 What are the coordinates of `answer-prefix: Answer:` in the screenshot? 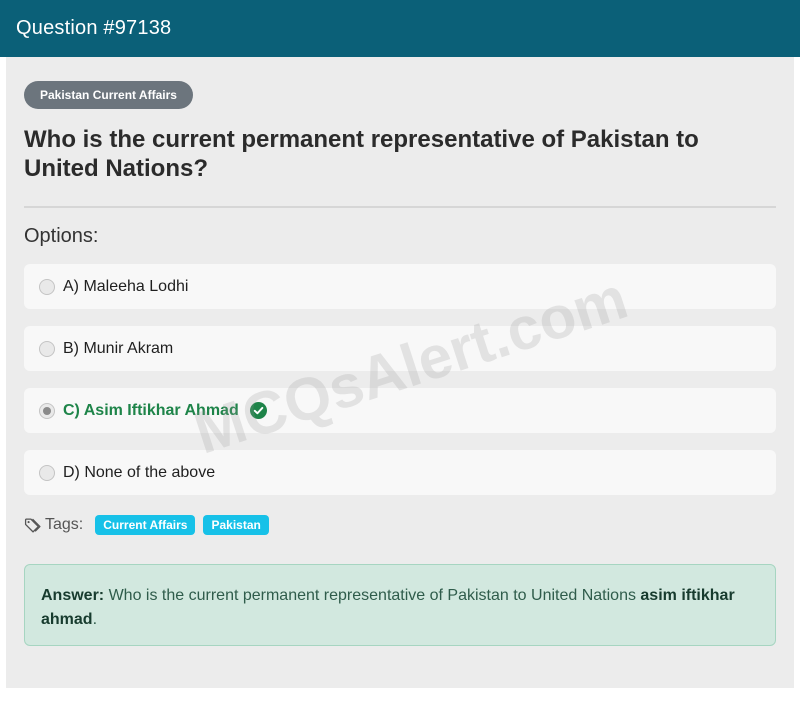 It's located at (73, 595).